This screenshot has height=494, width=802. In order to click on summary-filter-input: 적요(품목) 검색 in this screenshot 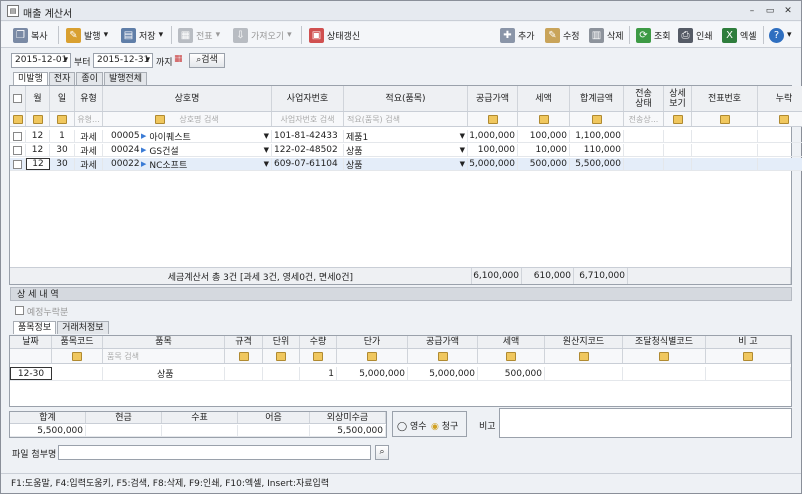, I will do `click(406, 119)`.